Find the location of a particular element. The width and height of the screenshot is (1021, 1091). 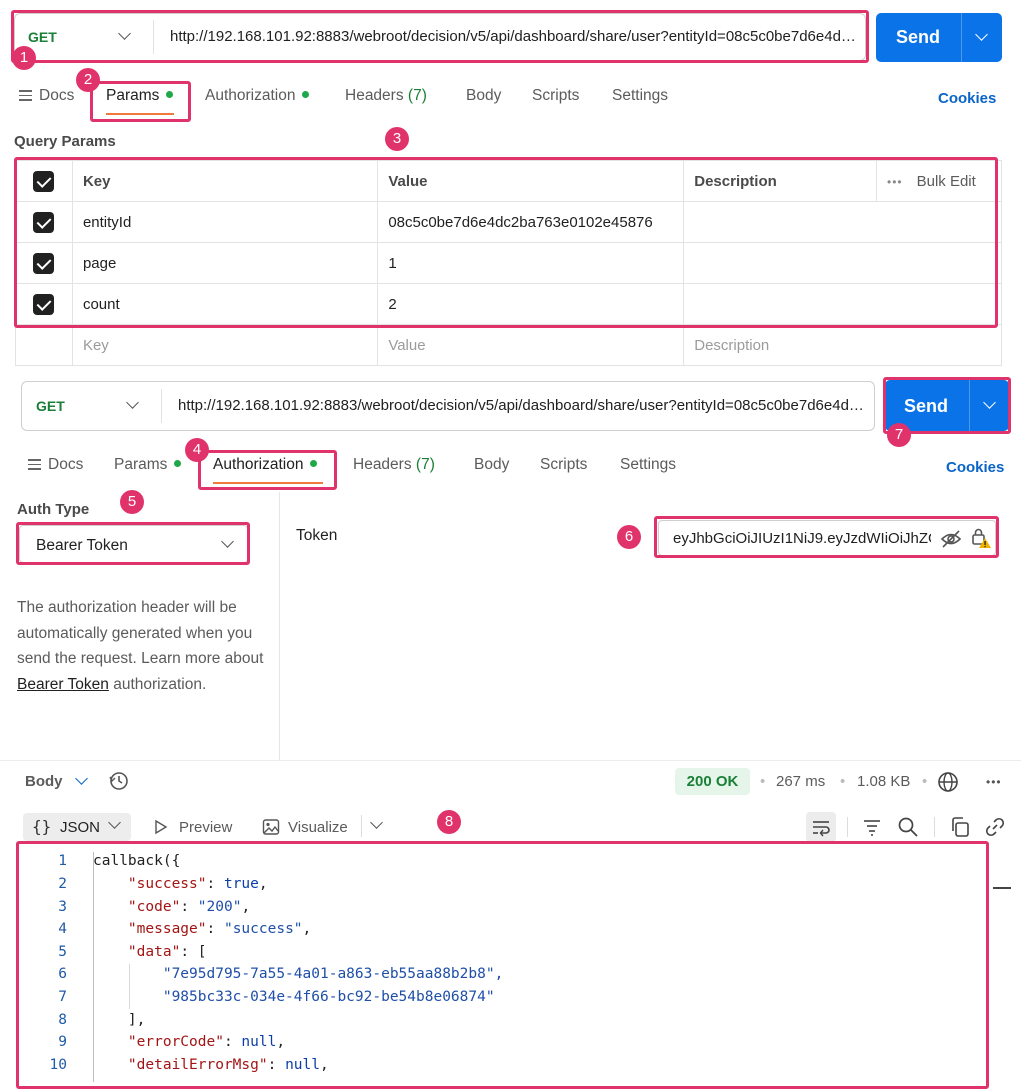

docs-icon is located at coordinates (25, 97).